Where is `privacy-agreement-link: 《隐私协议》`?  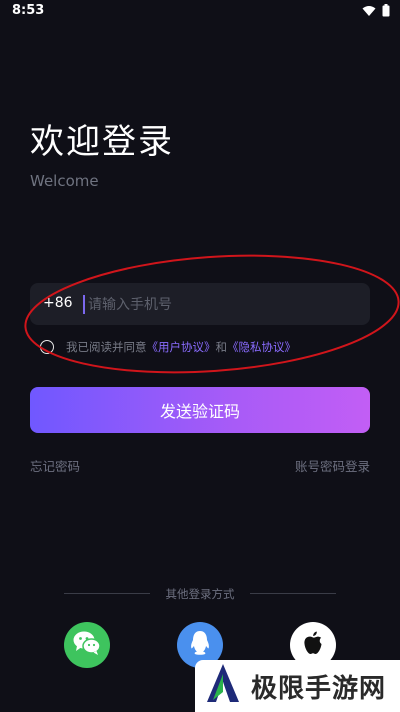
privacy-agreement-link: 《隐私协议》 is located at coordinates (261, 347).